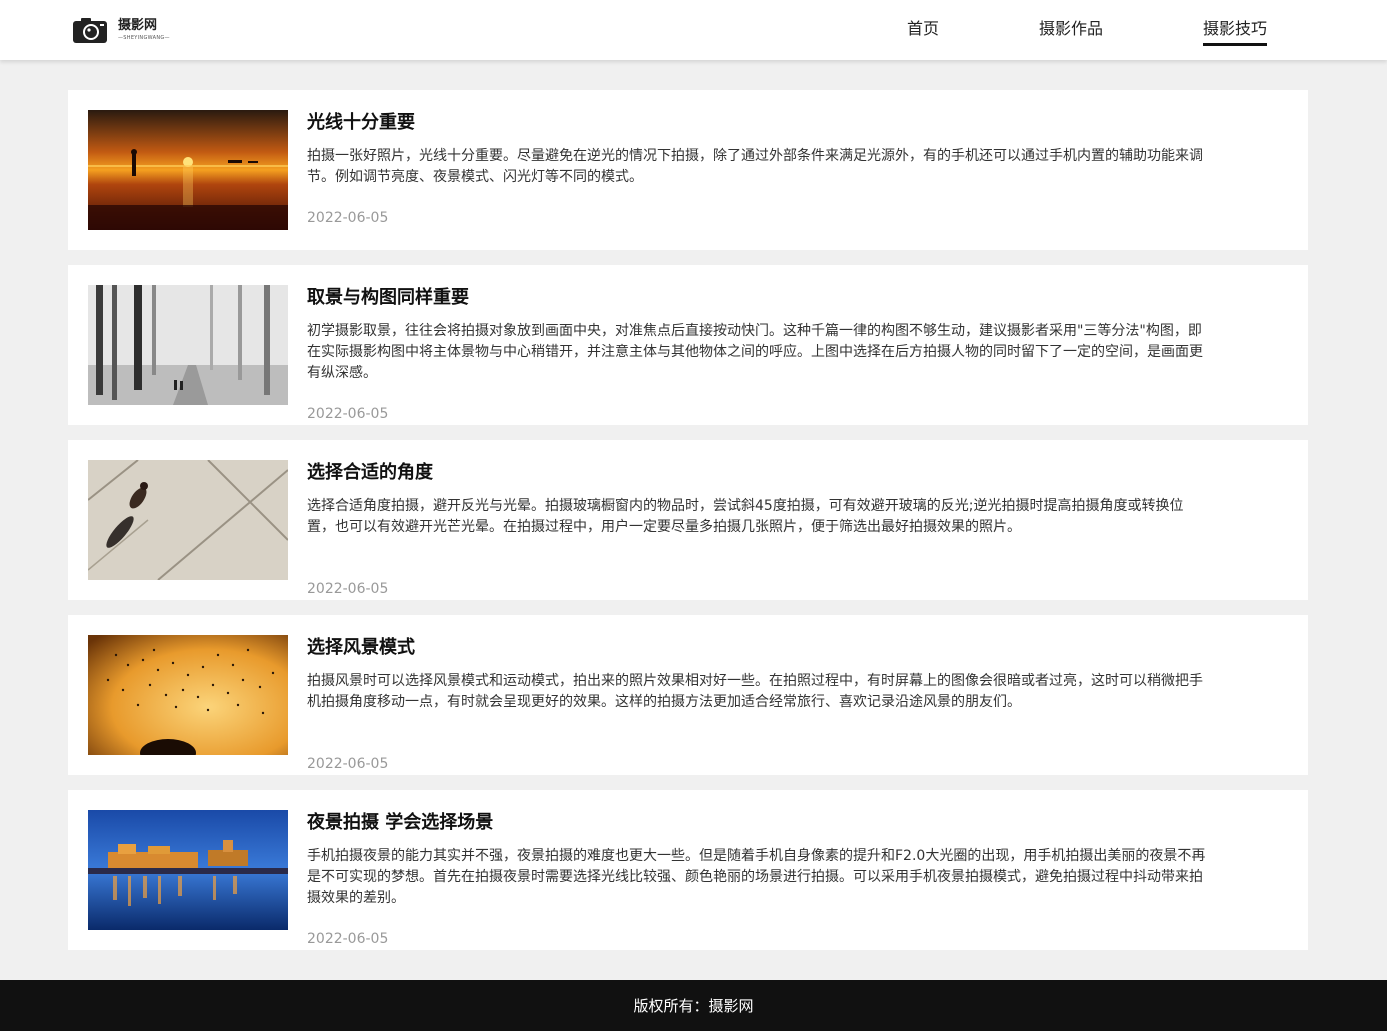 The image size is (1387, 1031). What do you see at coordinates (1071, 29) in the screenshot?
I see `nav-works: 摄影作品` at bounding box center [1071, 29].